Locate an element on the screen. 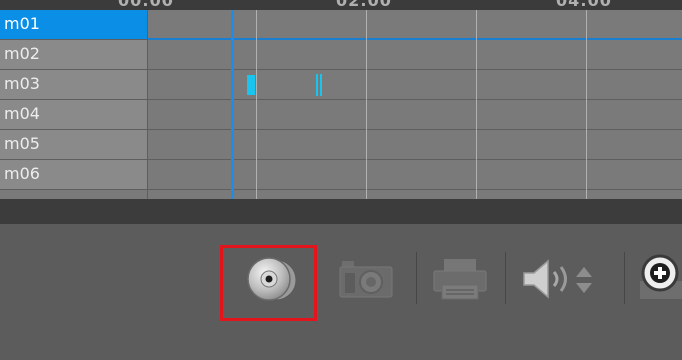 This screenshot has height=360, width=682. camera-icon is located at coordinates (366, 279).